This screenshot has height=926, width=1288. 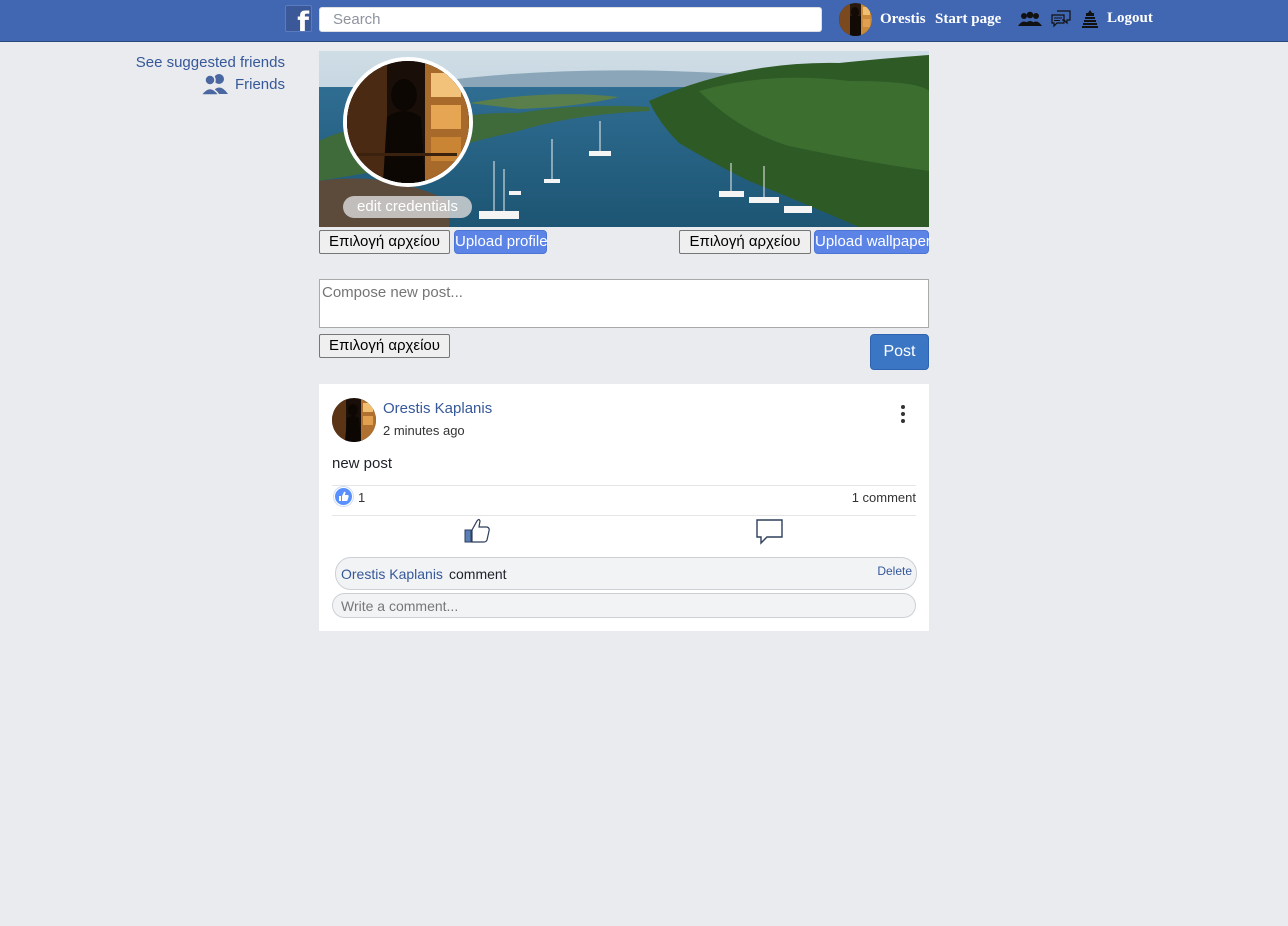 What do you see at coordinates (298, 18) in the screenshot?
I see `facebook-logo-icon: f` at bounding box center [298, 18].